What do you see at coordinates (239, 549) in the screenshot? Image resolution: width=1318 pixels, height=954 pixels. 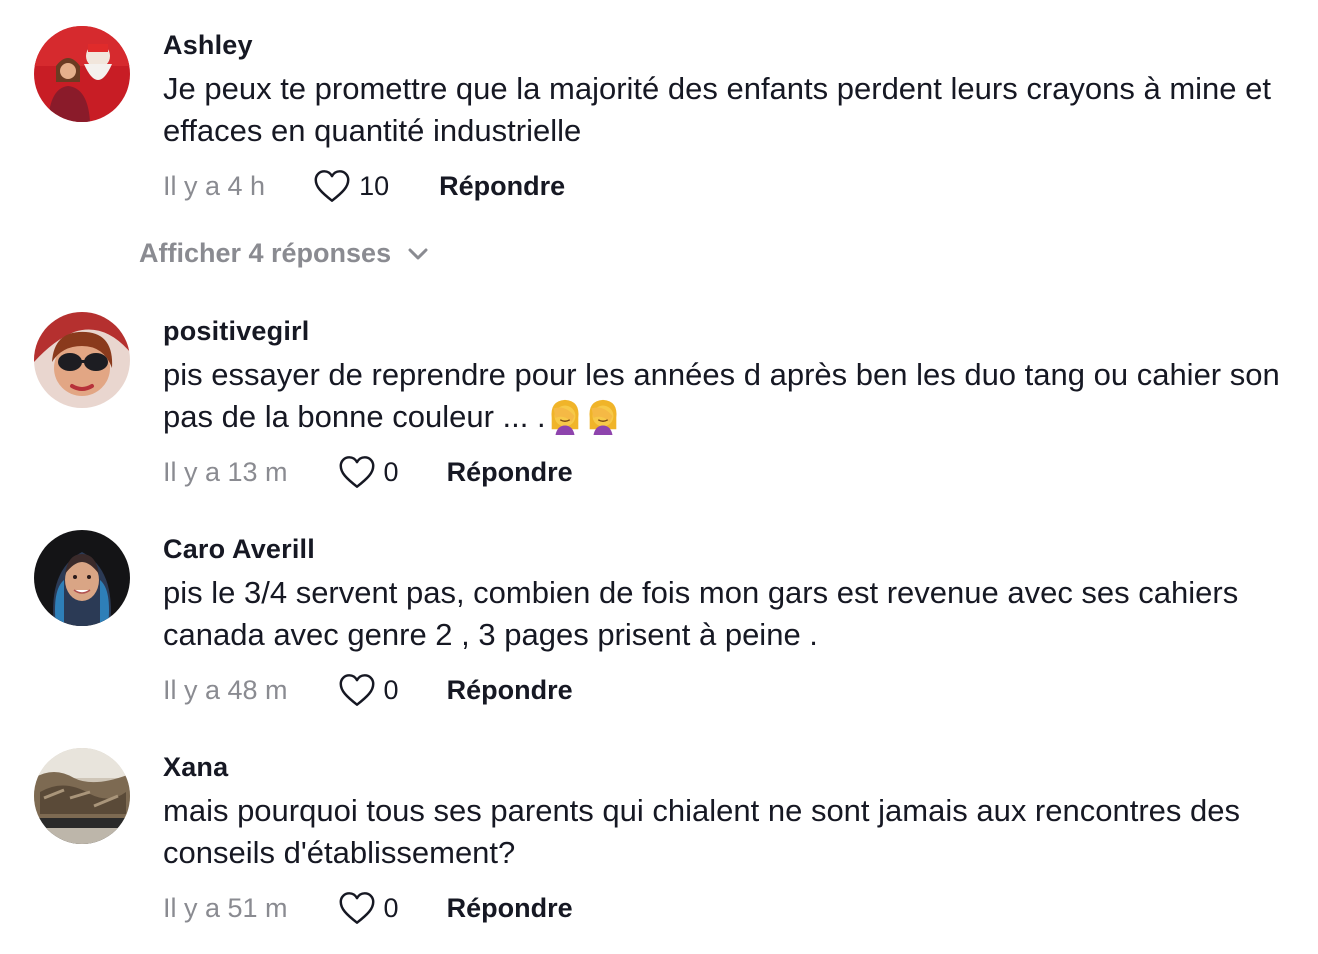 I see `comment-username: Caro Averill` at bounding box center [239, 549].